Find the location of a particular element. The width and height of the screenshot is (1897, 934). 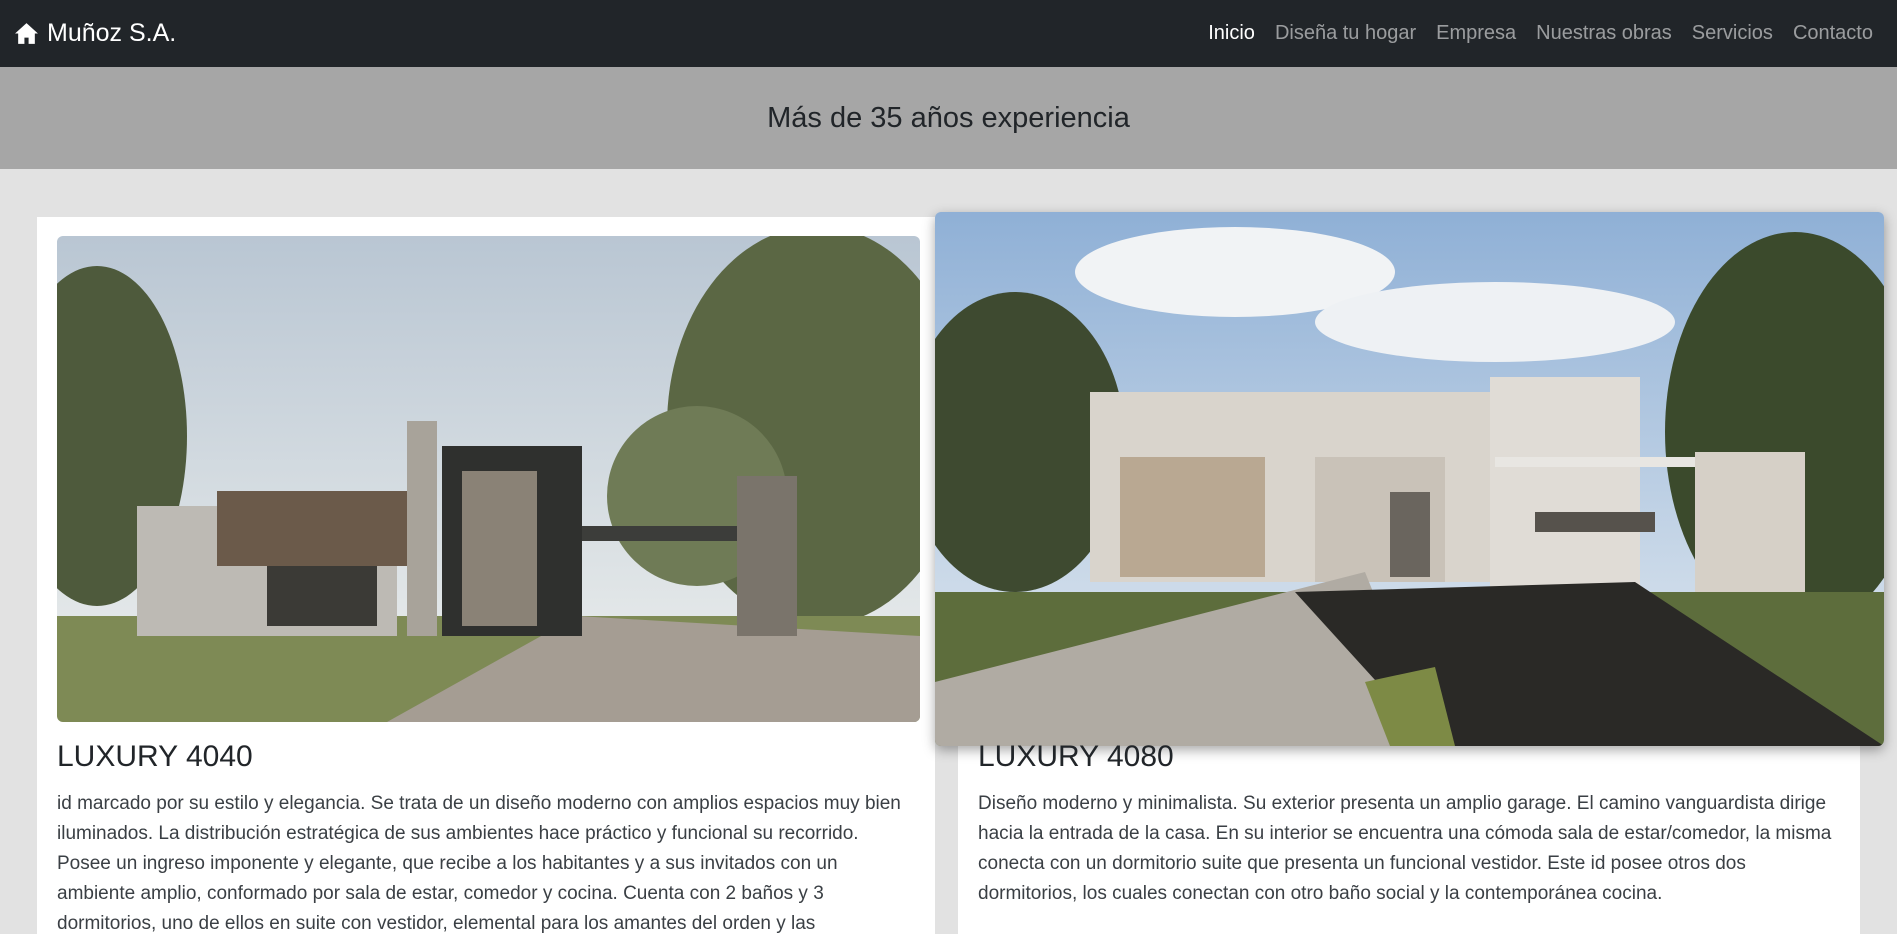

nav-link-disena-tu-hogar: Diseña tu hogar is located at coordinates (1345, 33).